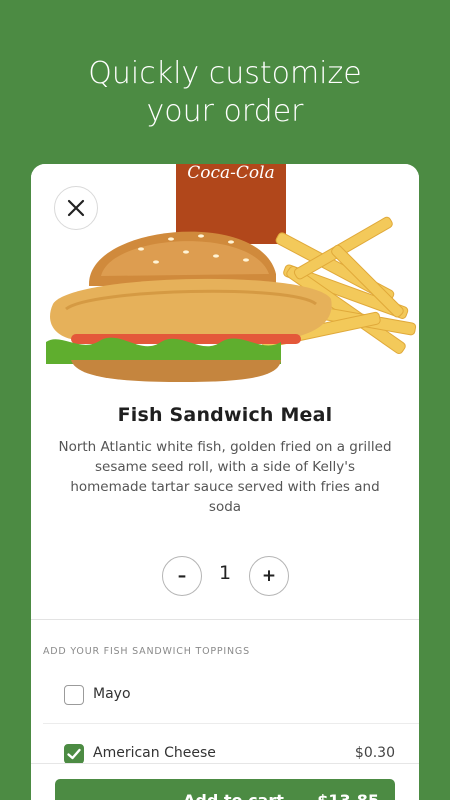  Describe the element at coordinates (112, 694) in the screenshot. I see `topping-label: Mayo` at that location.